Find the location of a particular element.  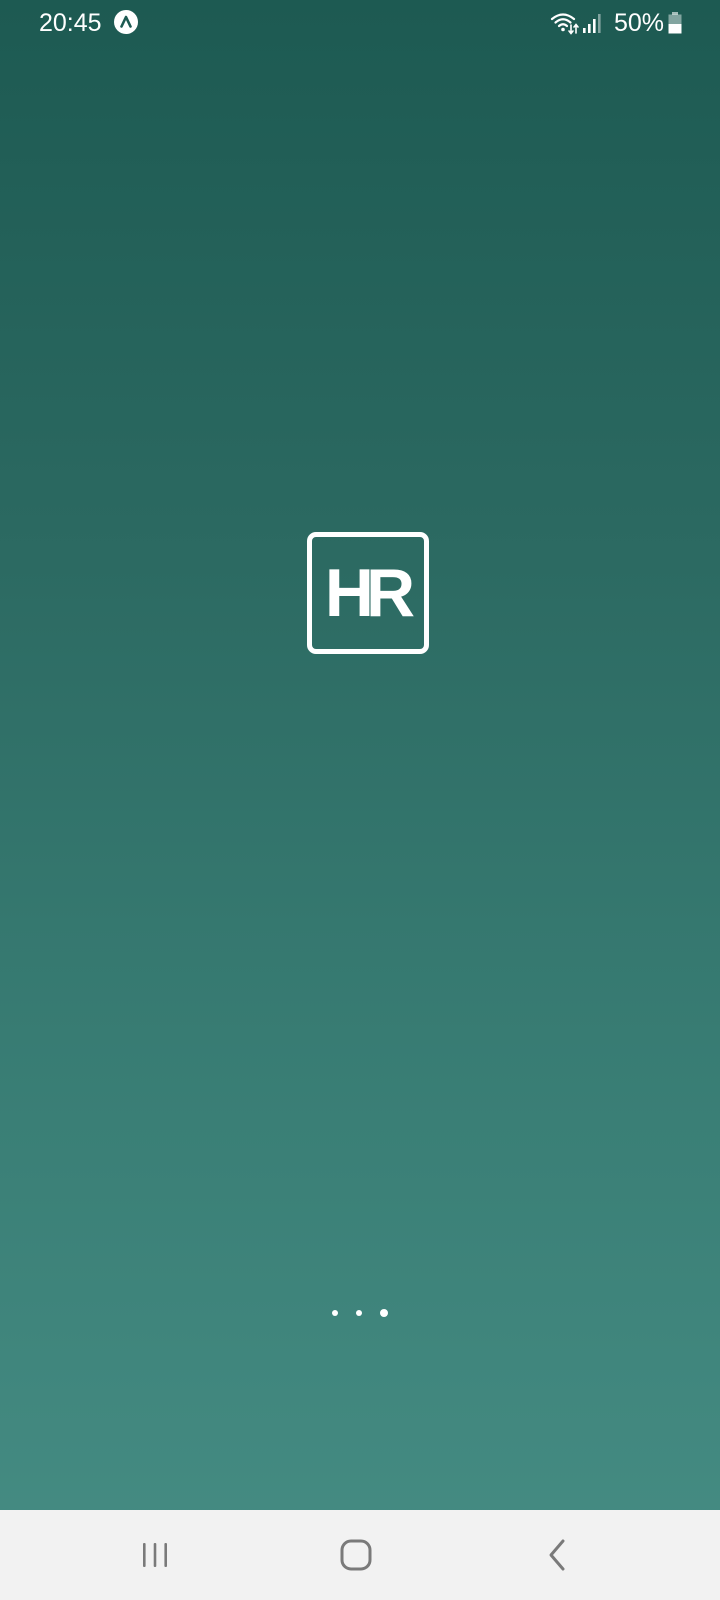

cellular-signal-icon is located at coordinates (591, 23).